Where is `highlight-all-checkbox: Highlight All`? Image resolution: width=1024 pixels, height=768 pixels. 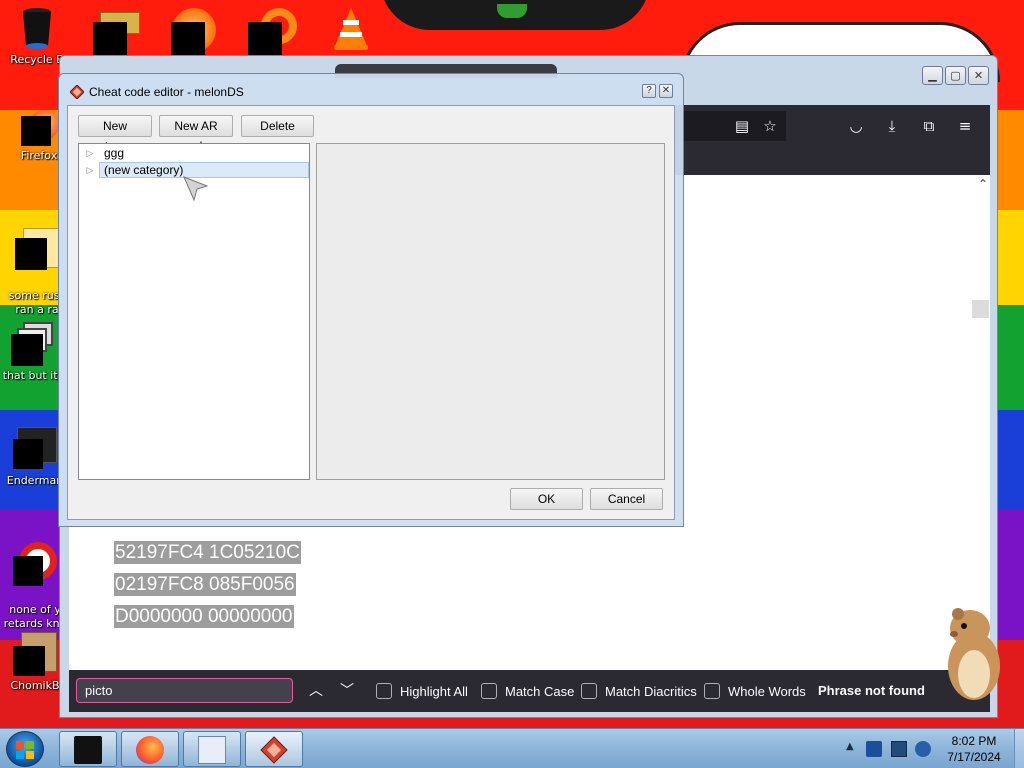
highlight-all-checkbox: Highlight All is located at coordinates (422, 691).